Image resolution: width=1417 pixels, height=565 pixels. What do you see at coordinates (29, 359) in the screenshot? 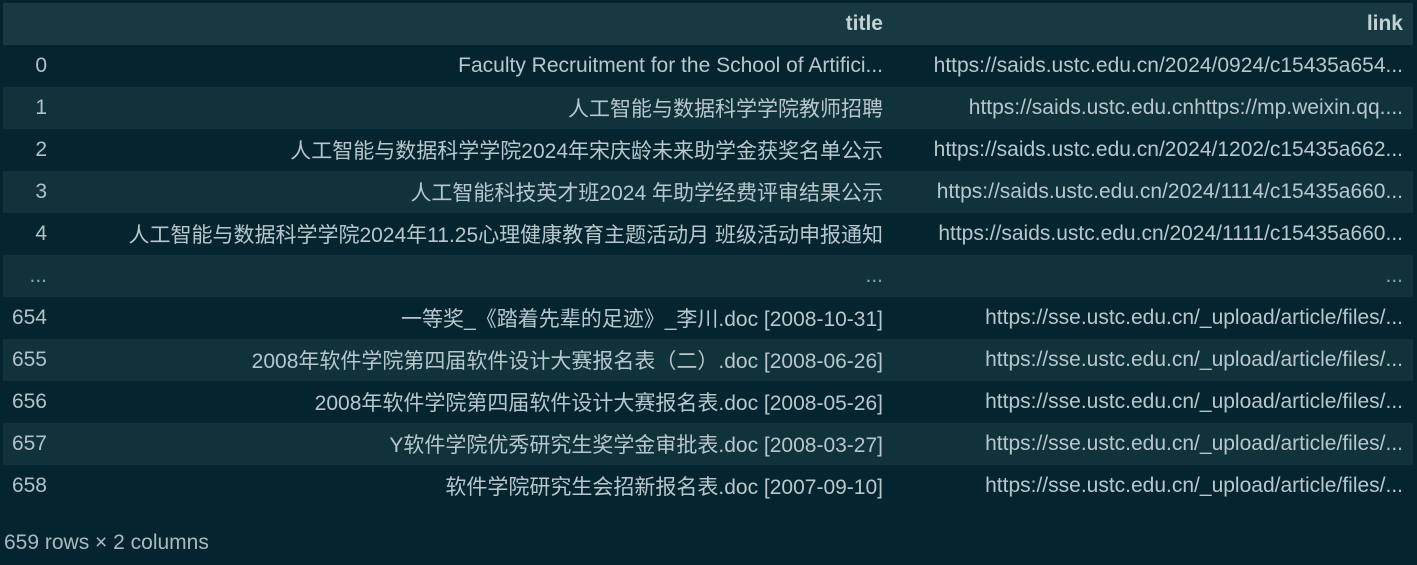
I see `row-index: 655` at bounding box center [29, 359].